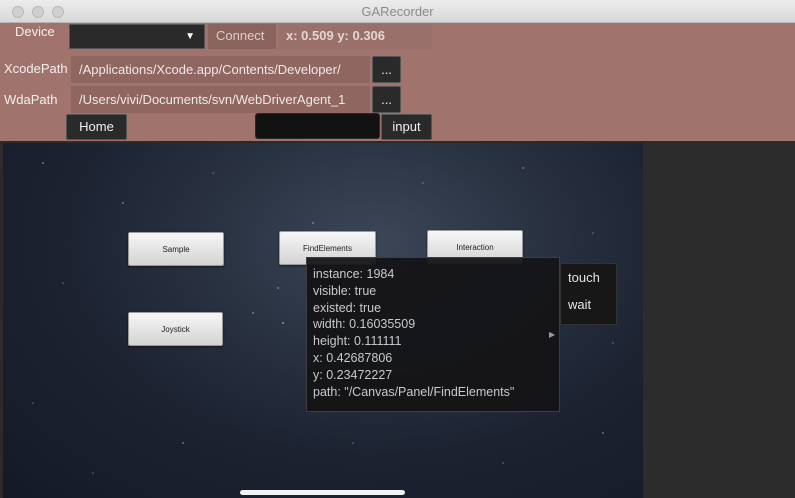 The width and height of the screenshot is (795, 498). I want to click on chevron-down-icon: ▼, so click(190, 36).